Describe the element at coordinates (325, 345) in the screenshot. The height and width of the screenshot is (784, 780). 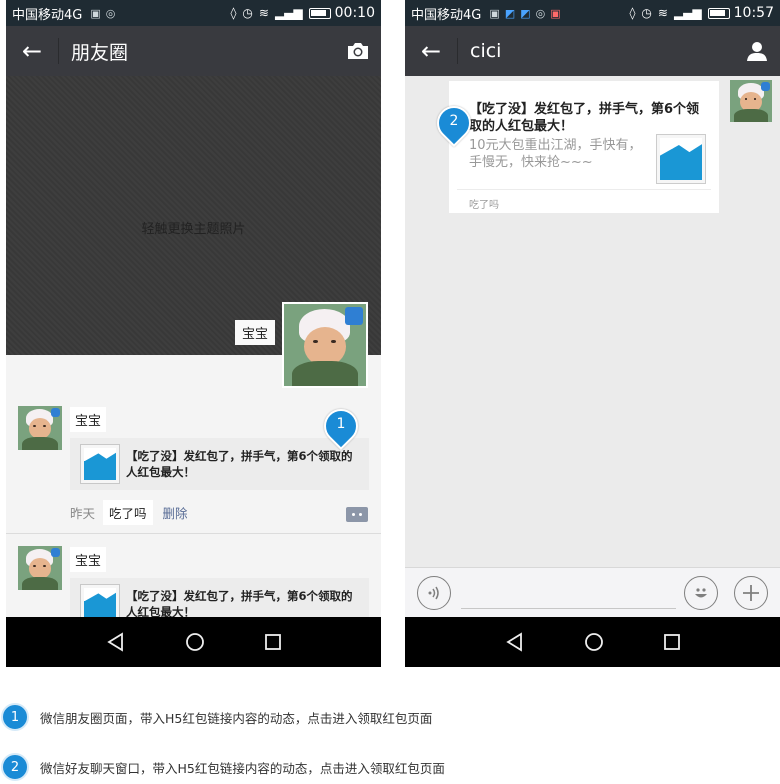
I see `profile-avatar` at that location.